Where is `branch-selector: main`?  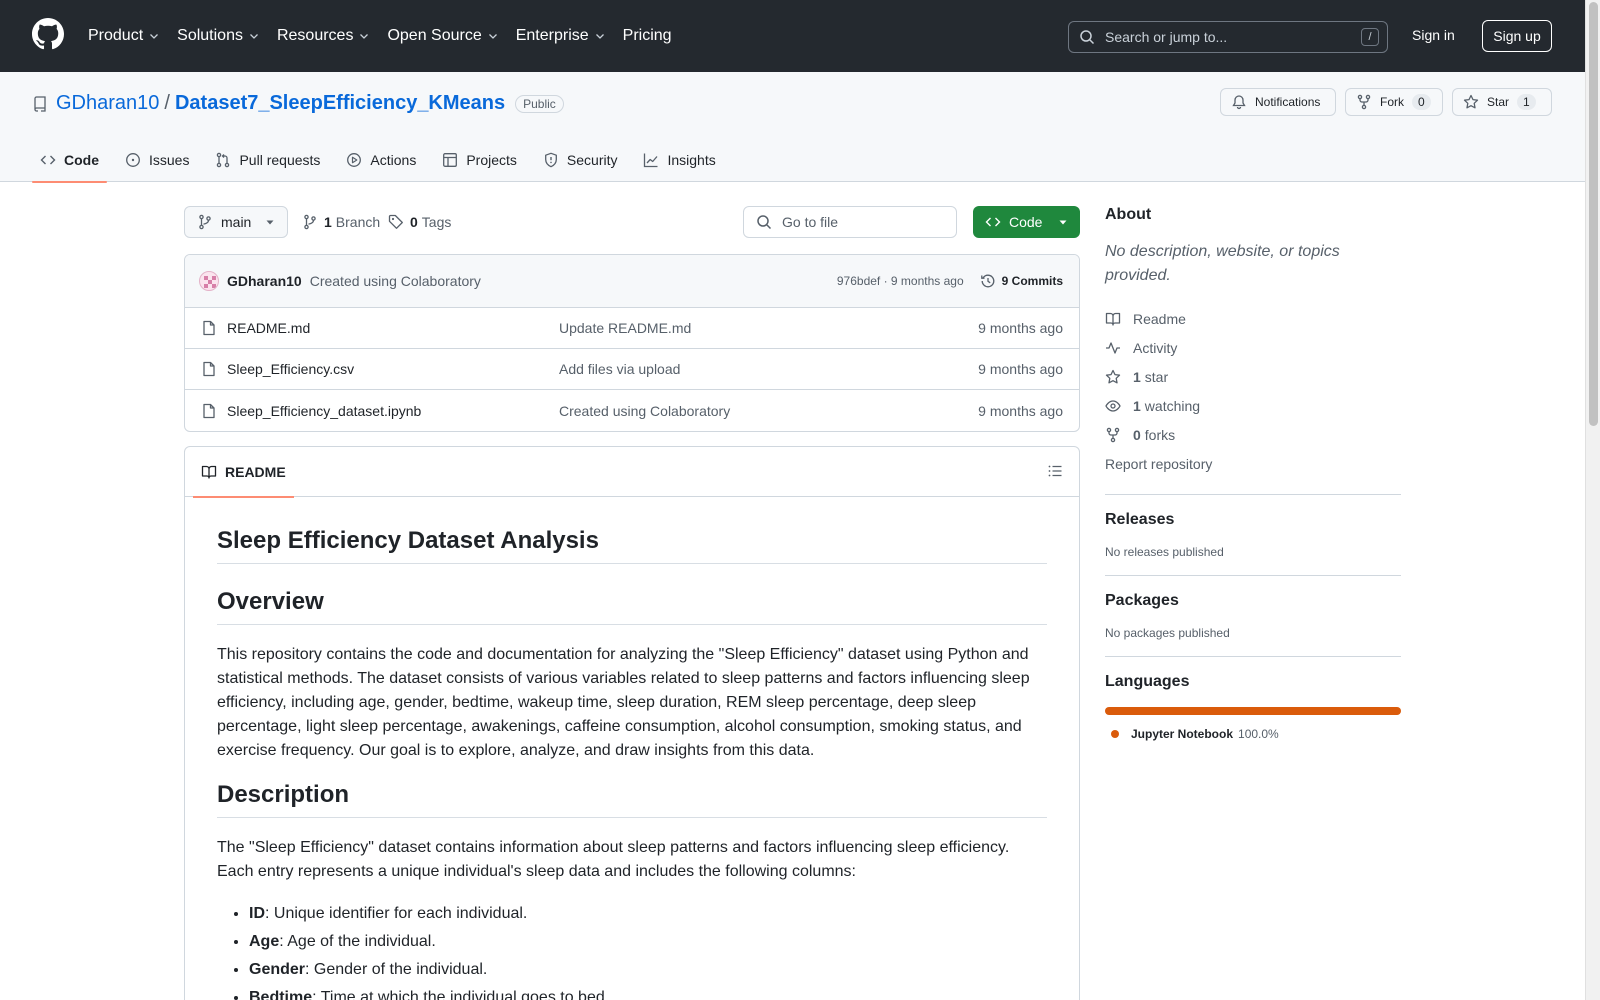 branch-selector: main is located at coordinates (236, 222).